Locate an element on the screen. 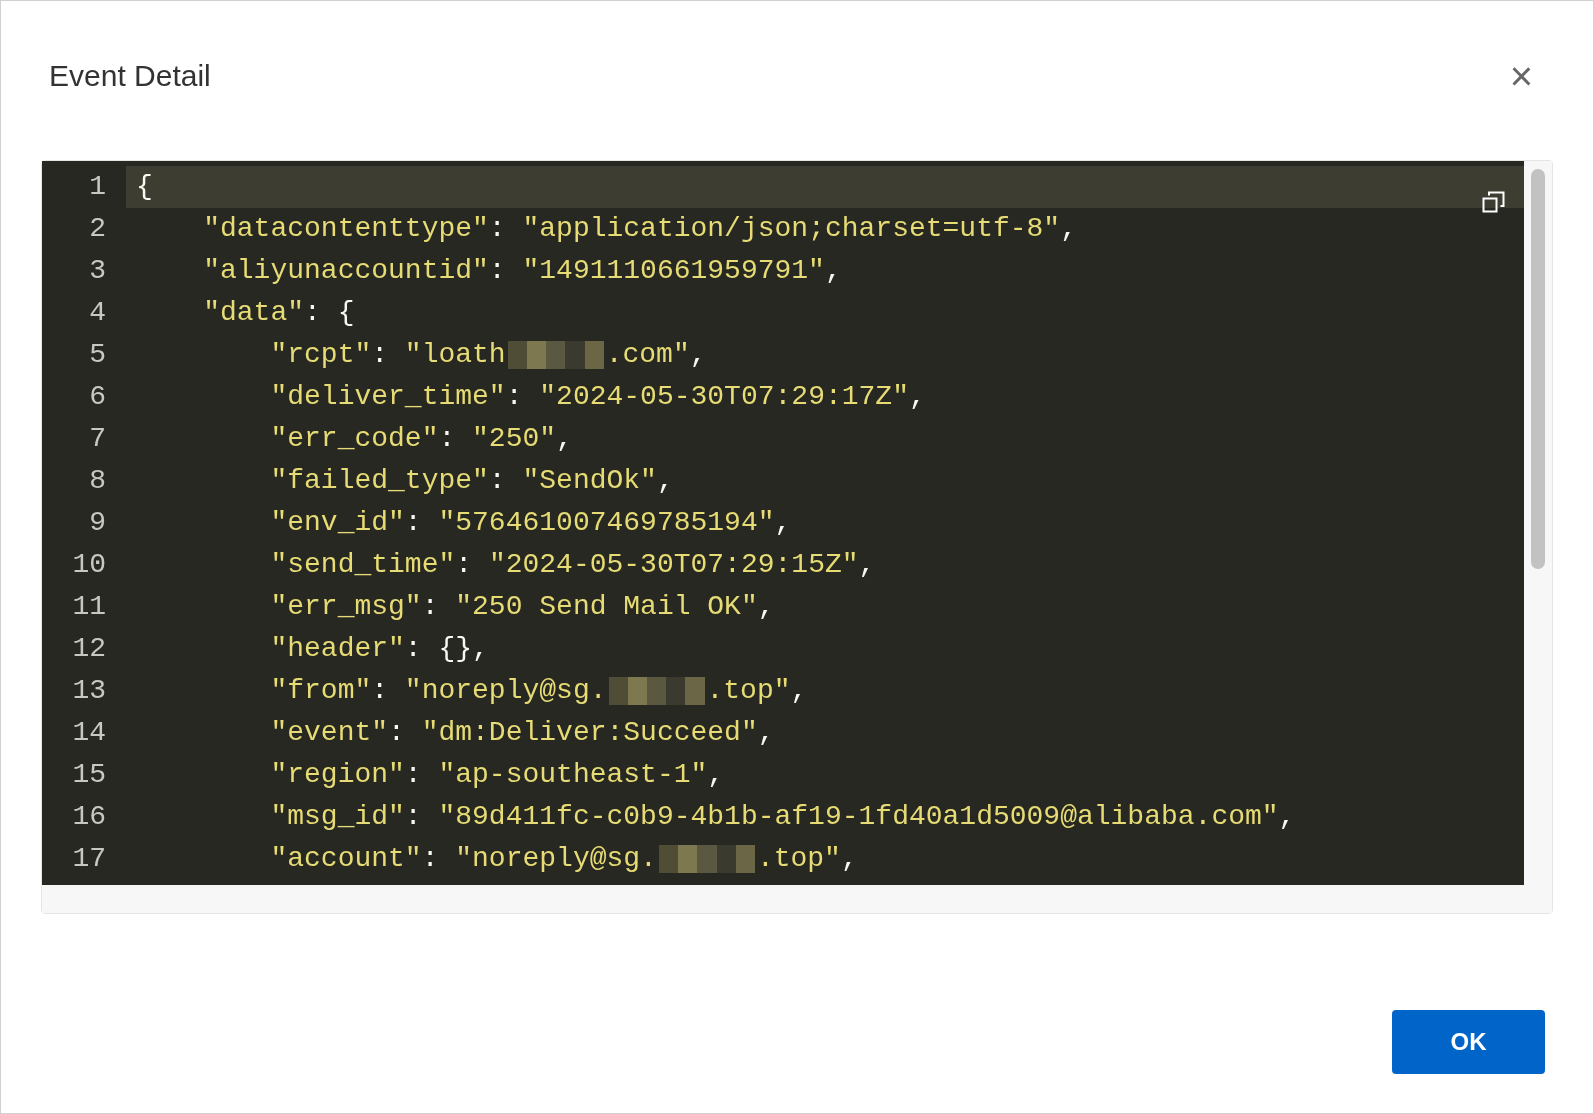  code-line: "failed_type": "SendOk", is located at coordinates (471, 481).